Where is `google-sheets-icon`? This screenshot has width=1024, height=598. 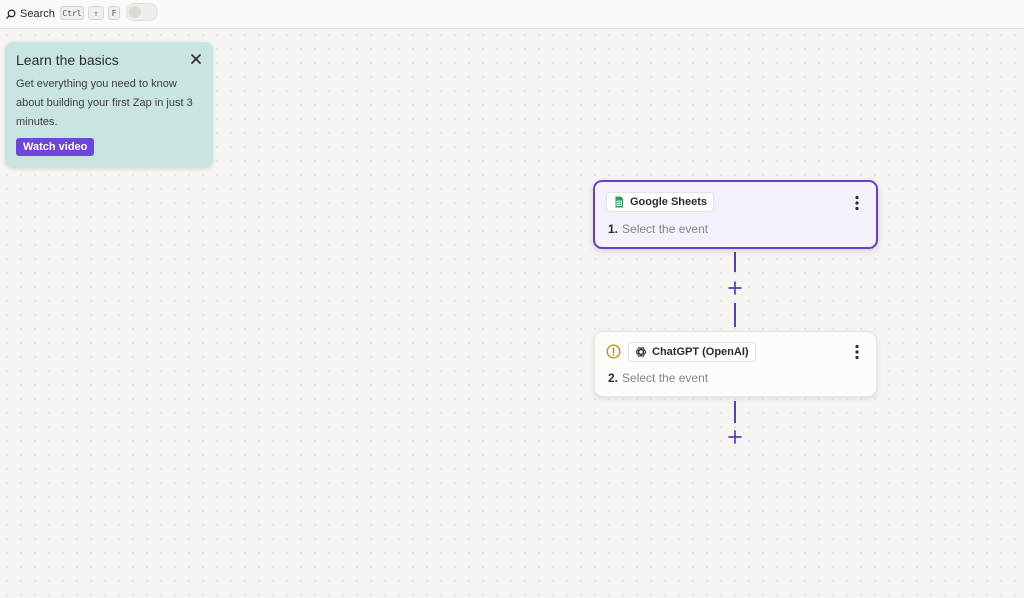 google-sheets-icon is located at coordinates (619, 202).